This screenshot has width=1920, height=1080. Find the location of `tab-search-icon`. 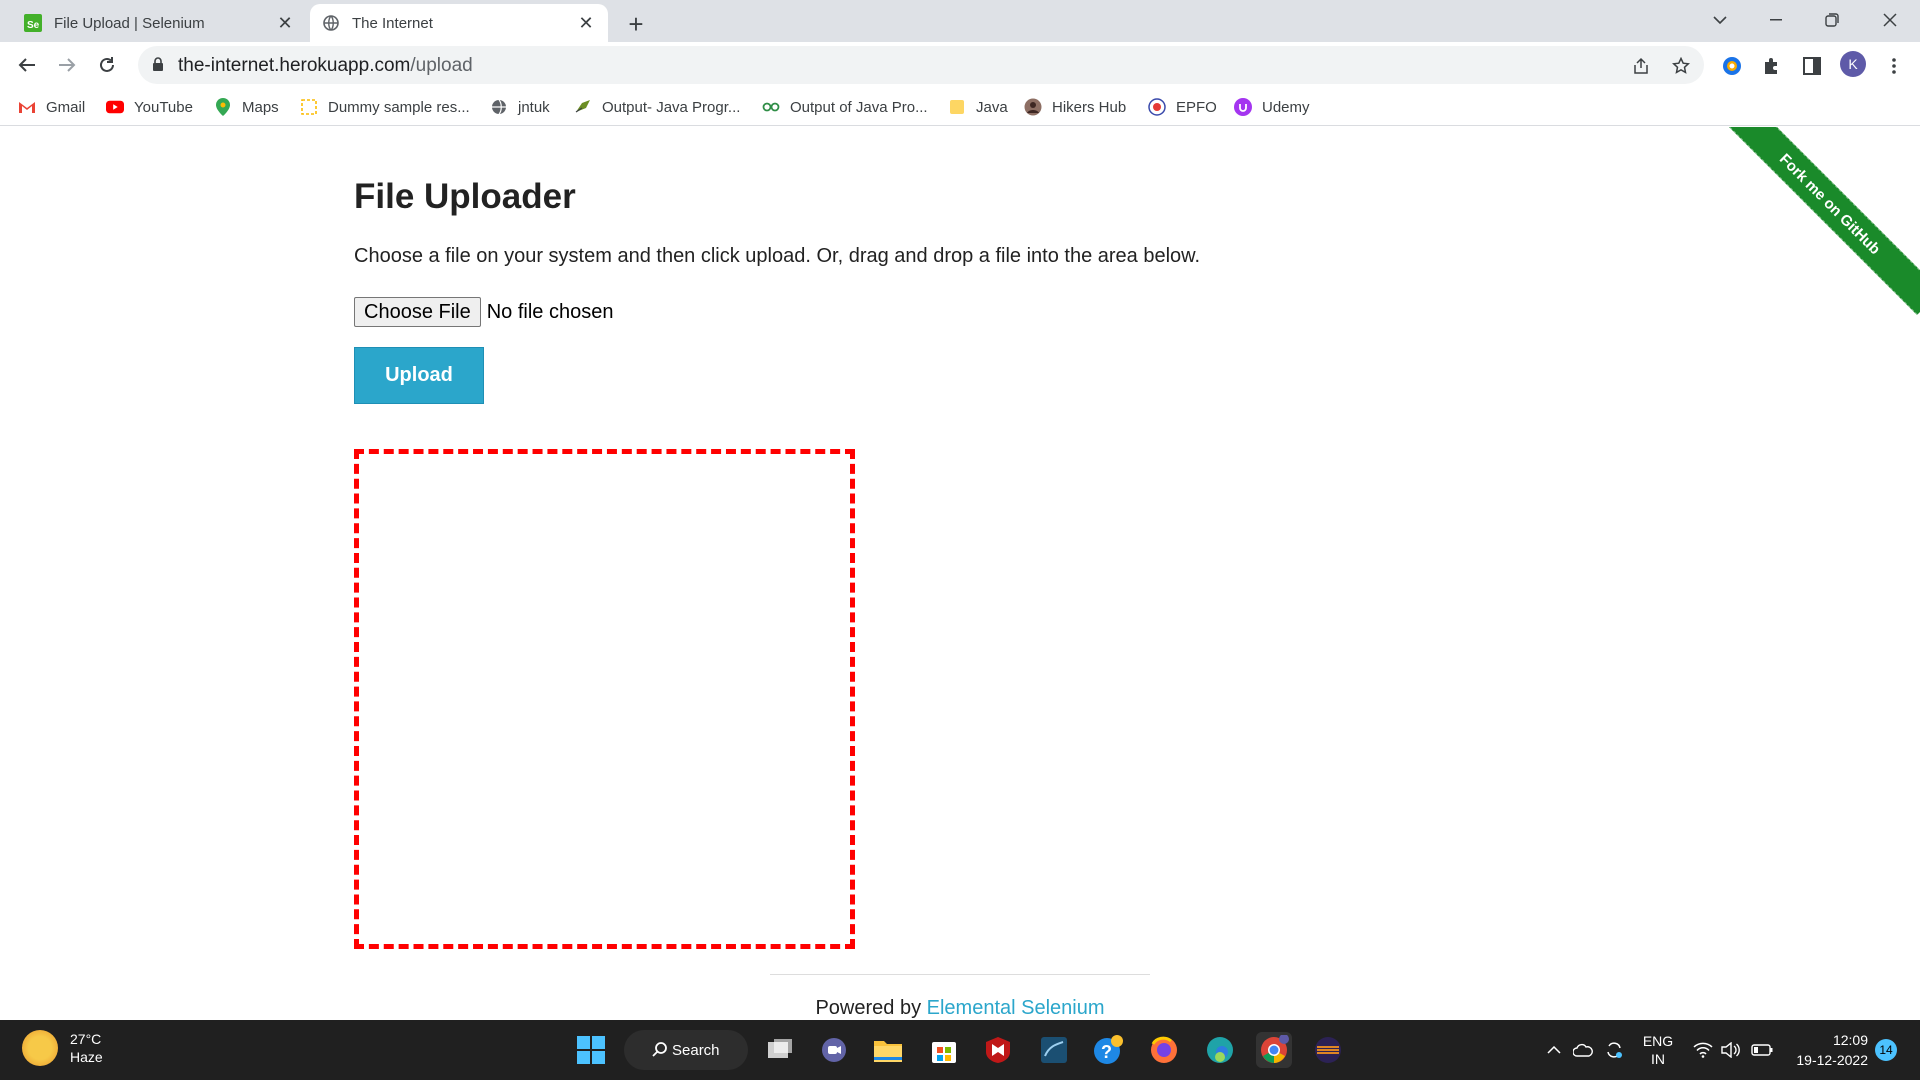

tab-search-icon is located at coordinates (1720, 20).